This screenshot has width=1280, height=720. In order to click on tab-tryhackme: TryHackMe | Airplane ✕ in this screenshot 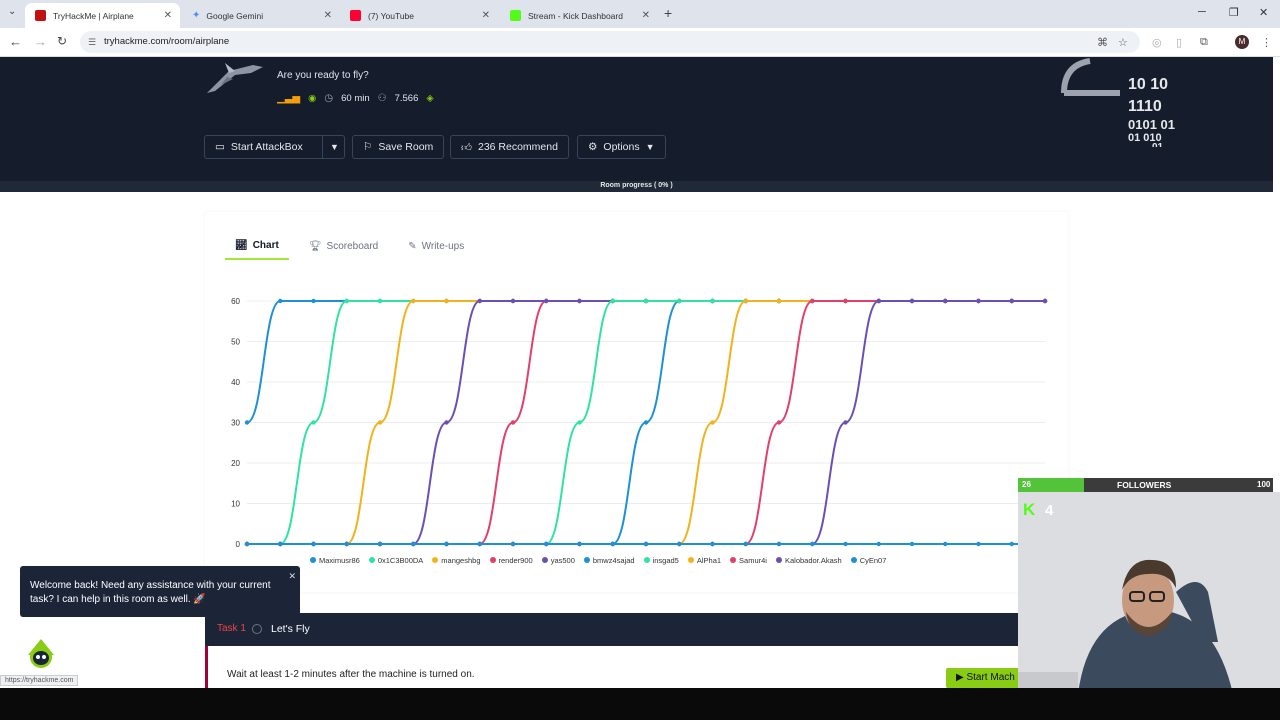, I will do `click(102, 15)`.